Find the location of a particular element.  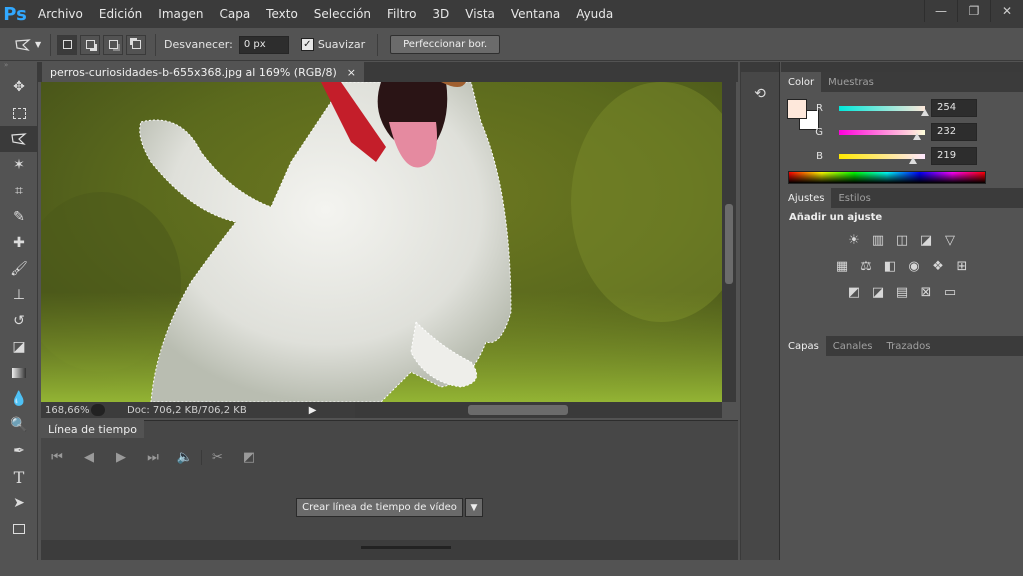

menu-capa: Capa is located at coordinates (234, 14).